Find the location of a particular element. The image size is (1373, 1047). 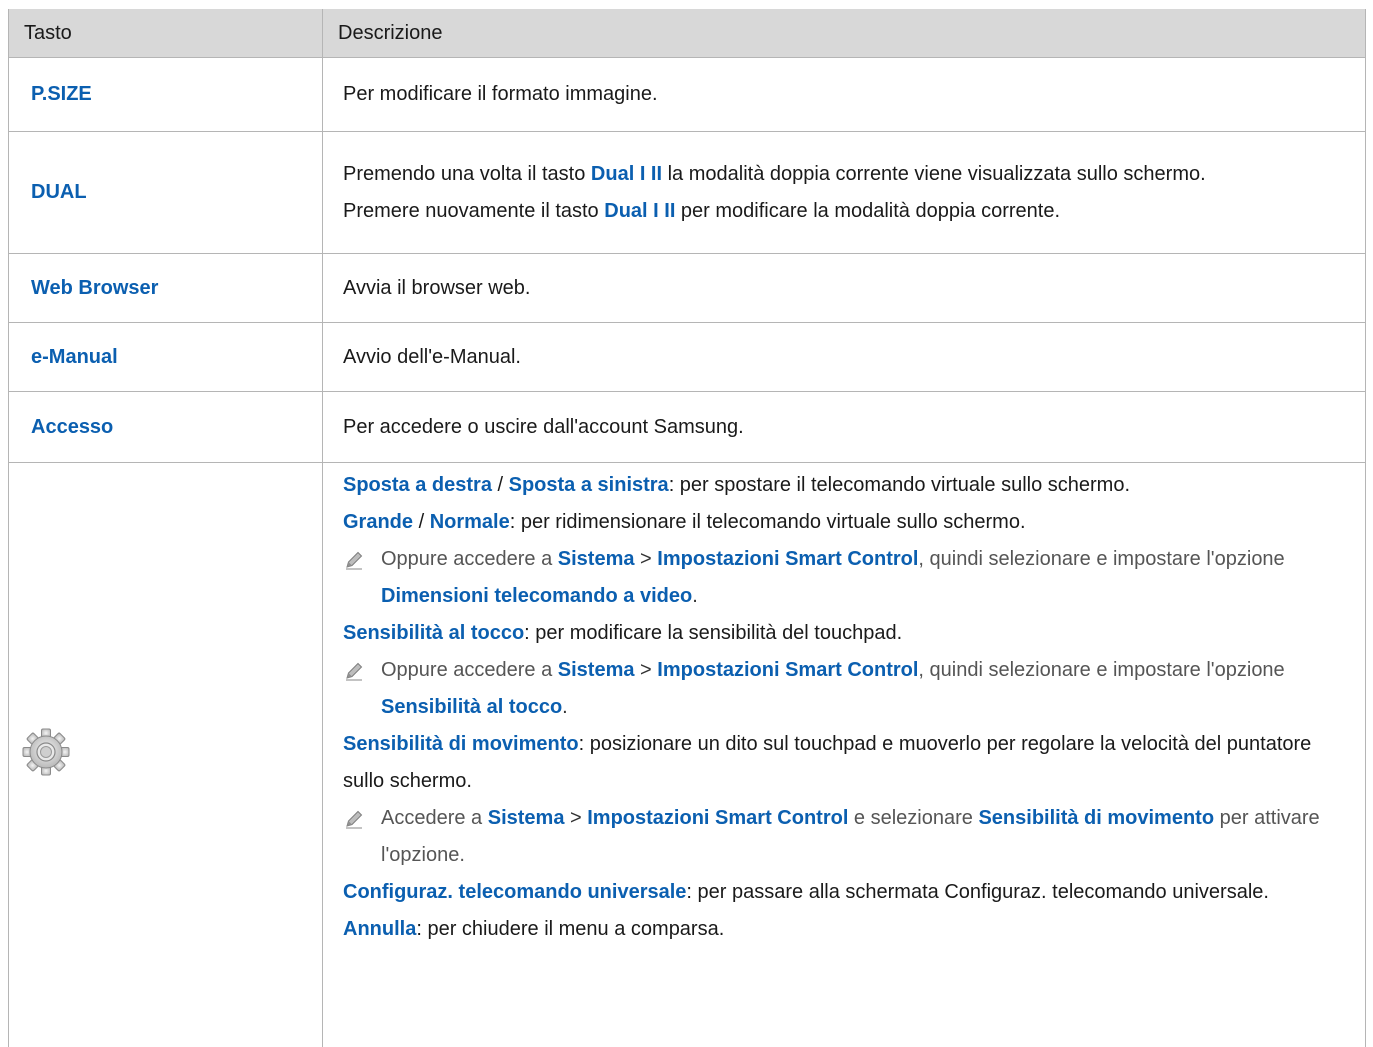

key-cell: DUAL is located at coordinates (165, 192).